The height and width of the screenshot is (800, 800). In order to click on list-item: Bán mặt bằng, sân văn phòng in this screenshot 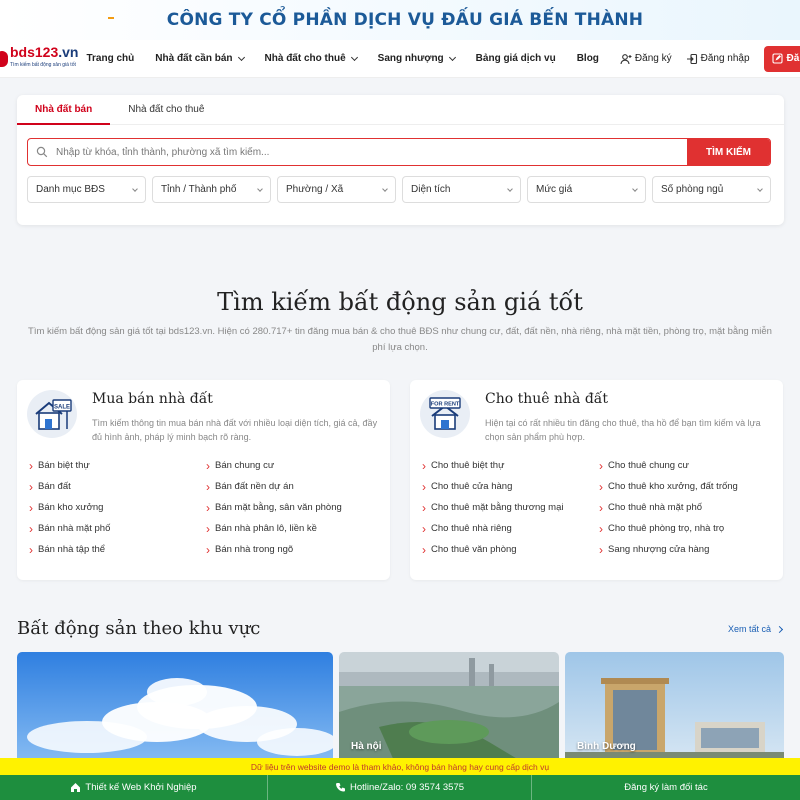, I will do `click(294, 507)`.